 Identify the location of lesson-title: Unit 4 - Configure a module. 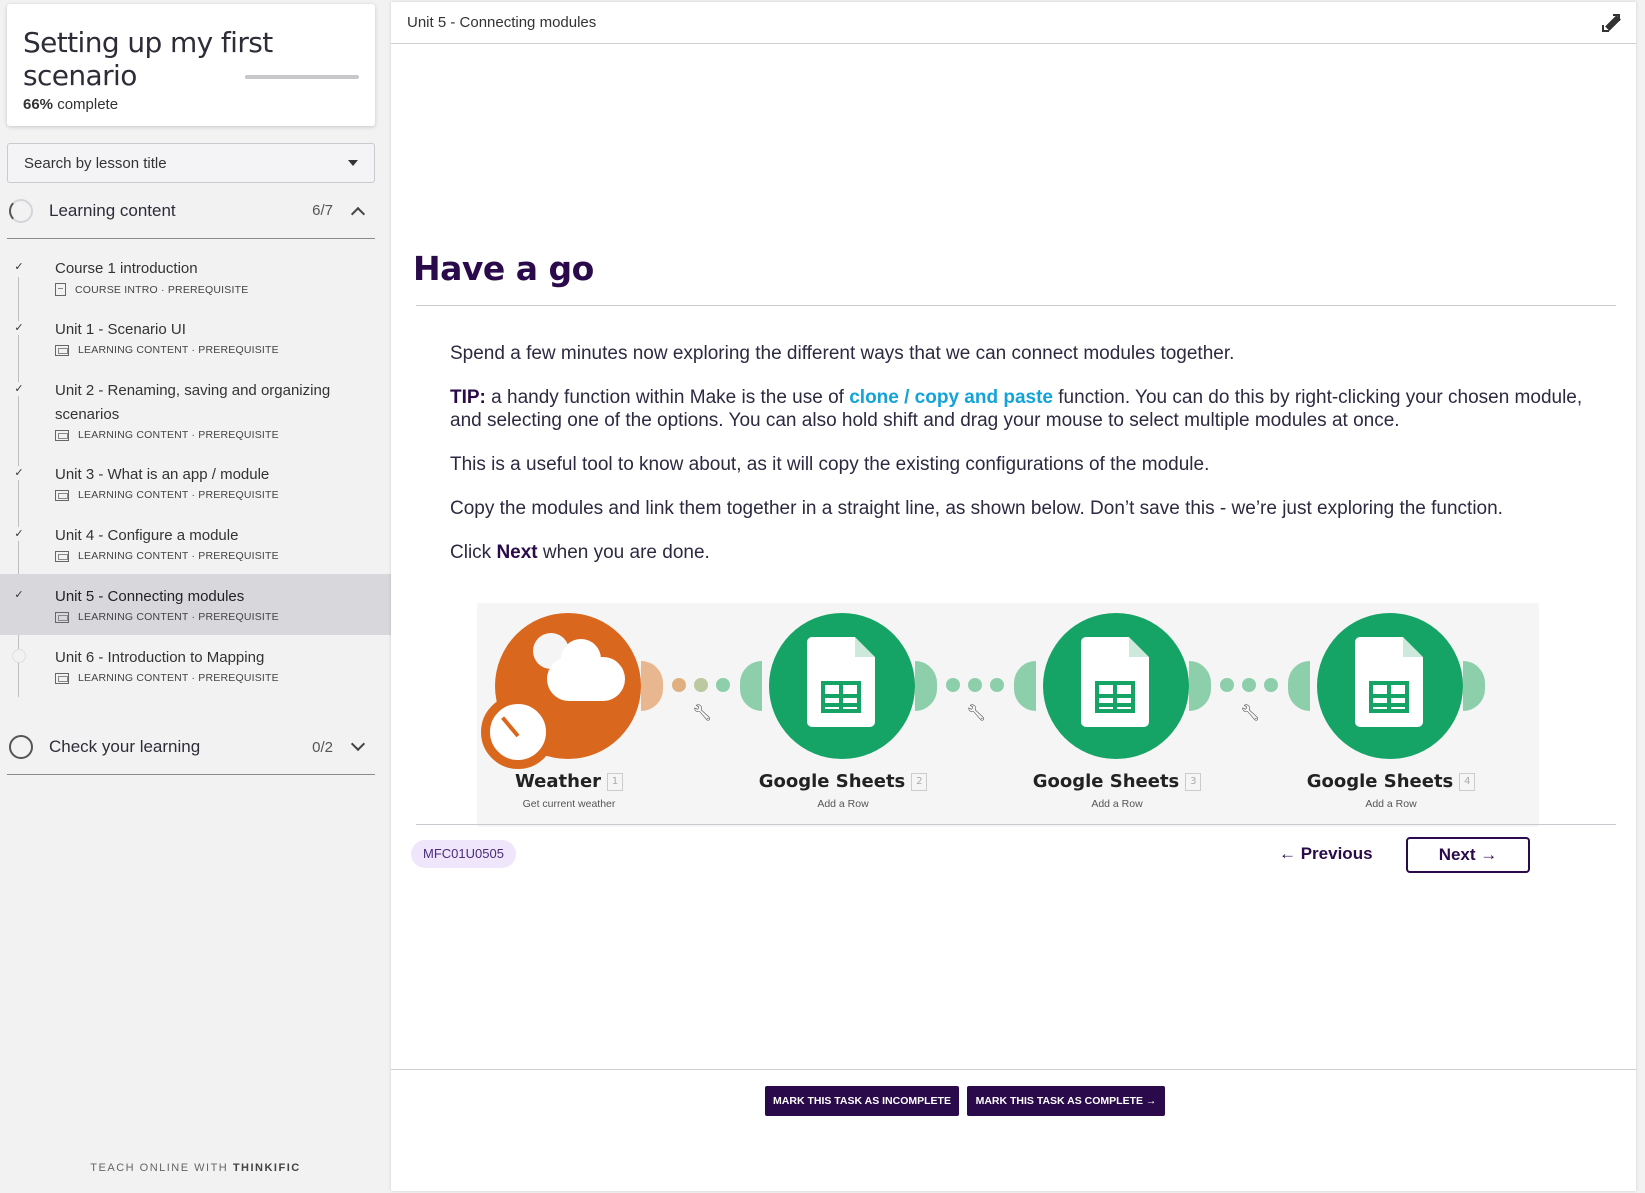
(147, 535).